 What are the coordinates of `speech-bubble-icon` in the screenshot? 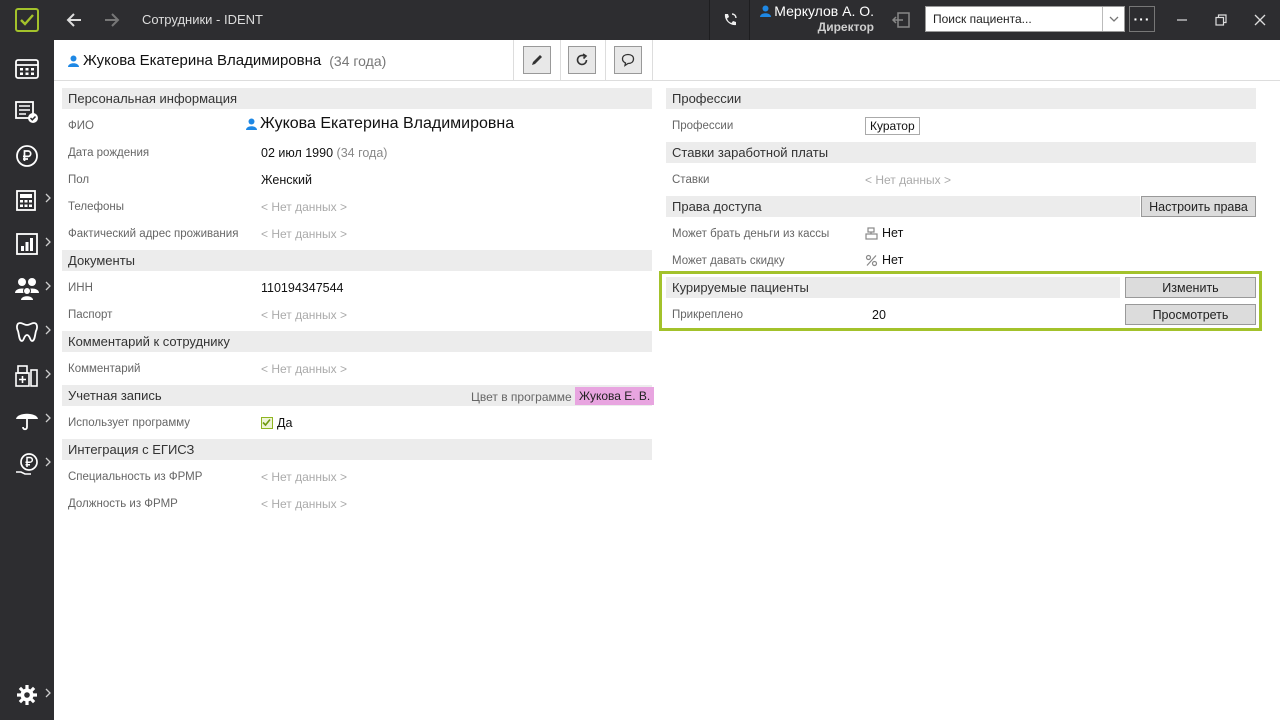 It's located at (628, 60).